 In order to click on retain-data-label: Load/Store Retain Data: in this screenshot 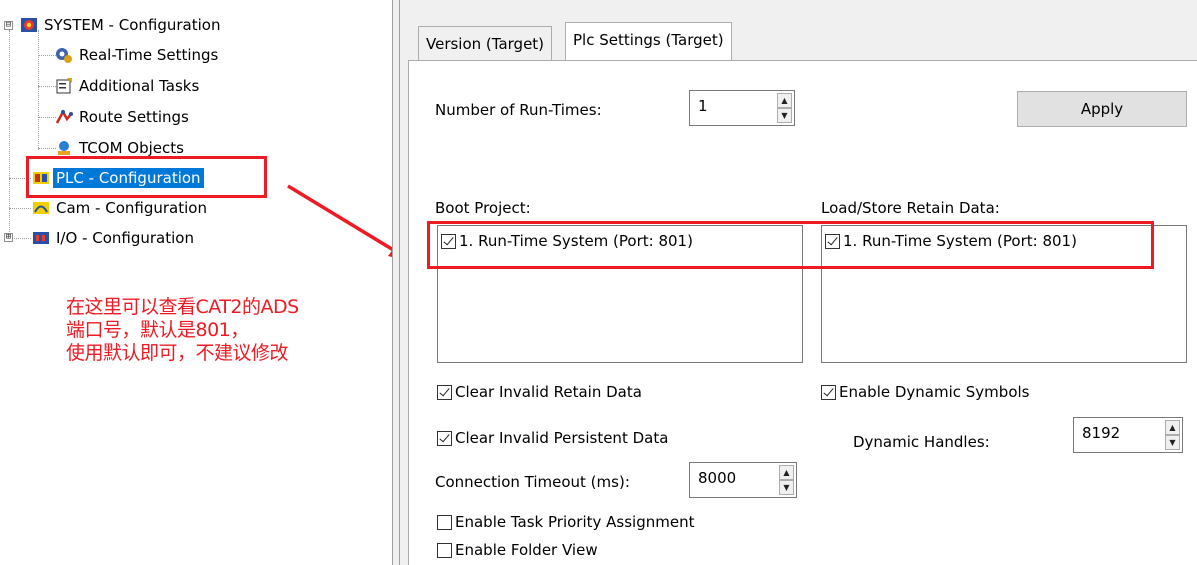, I will do `click(910, 208)`.